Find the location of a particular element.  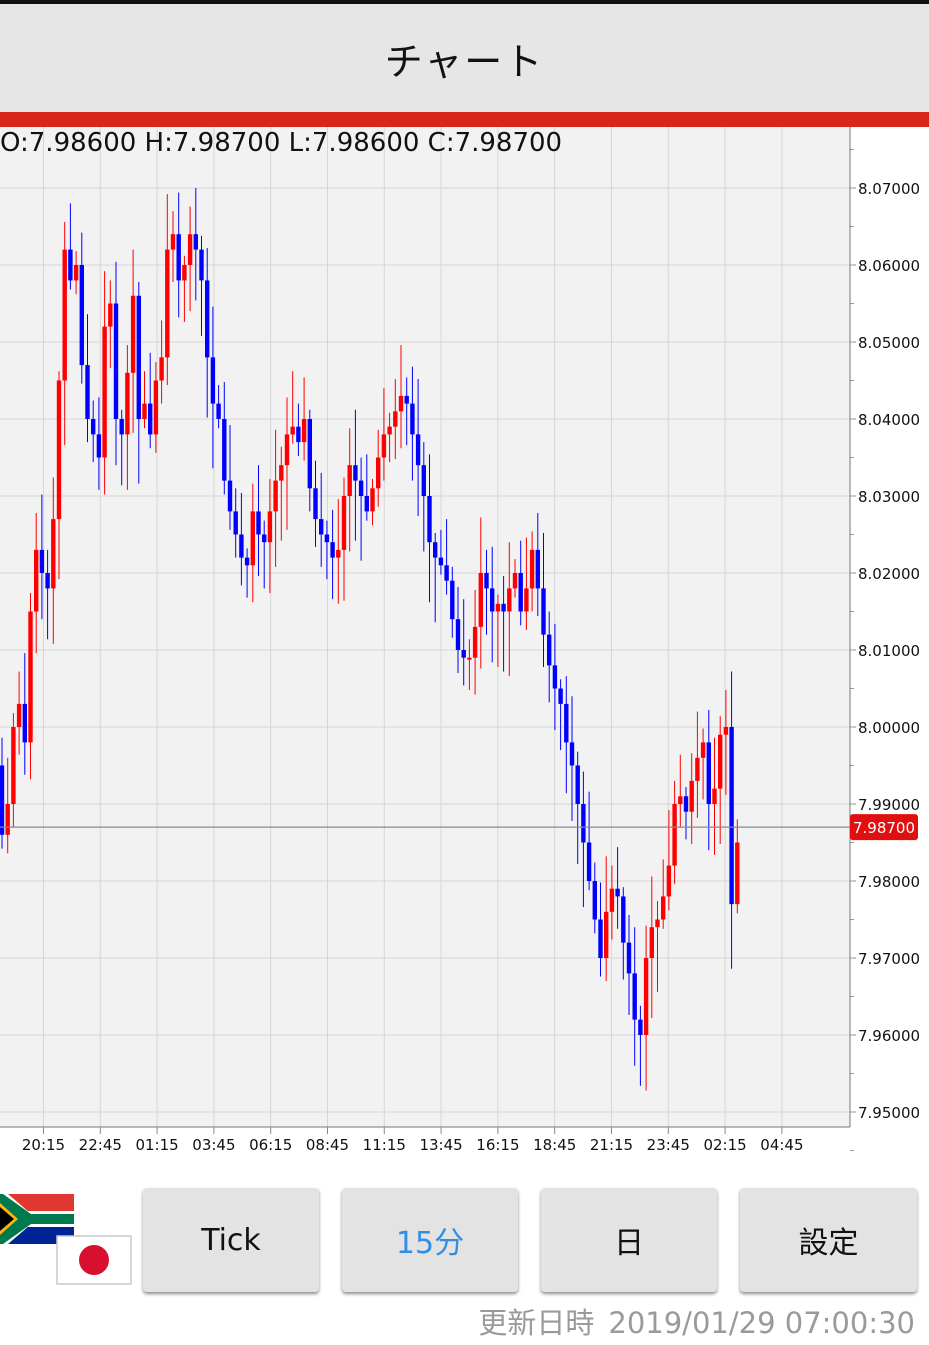

tick-button: Tick is located at coordinates (231, 1240).